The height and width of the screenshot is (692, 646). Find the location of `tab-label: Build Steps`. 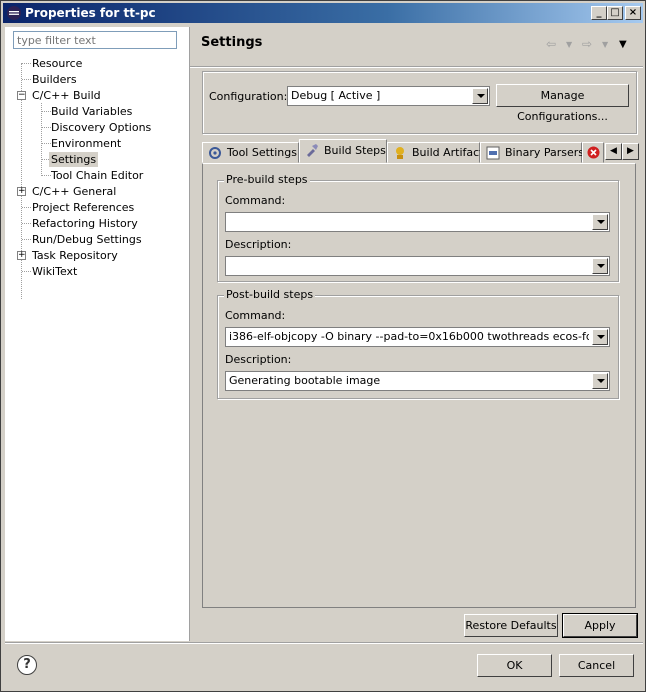

tab-label: Build Steps is located at coordinates (355, 150).